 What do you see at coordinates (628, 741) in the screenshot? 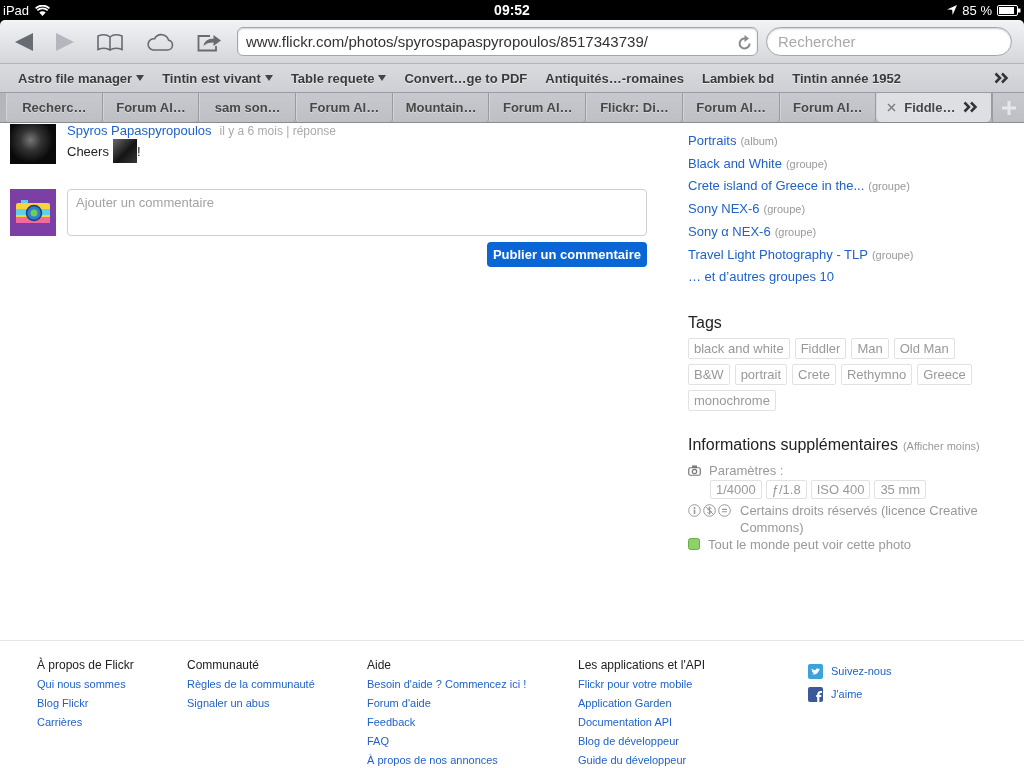
I see `footer-link: Blog de développeur` at bounding box center [628, 741].